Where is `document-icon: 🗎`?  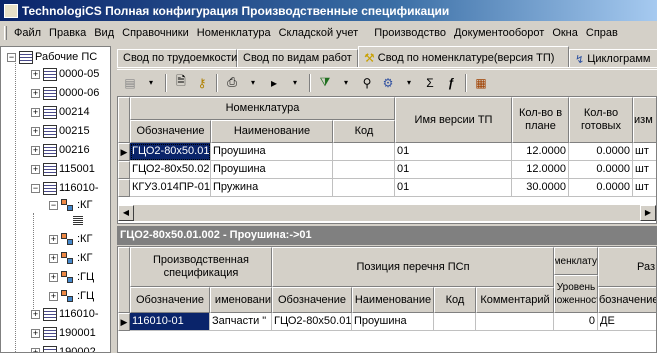
document-icon: 🗎 is located at coordinates (181, 83).